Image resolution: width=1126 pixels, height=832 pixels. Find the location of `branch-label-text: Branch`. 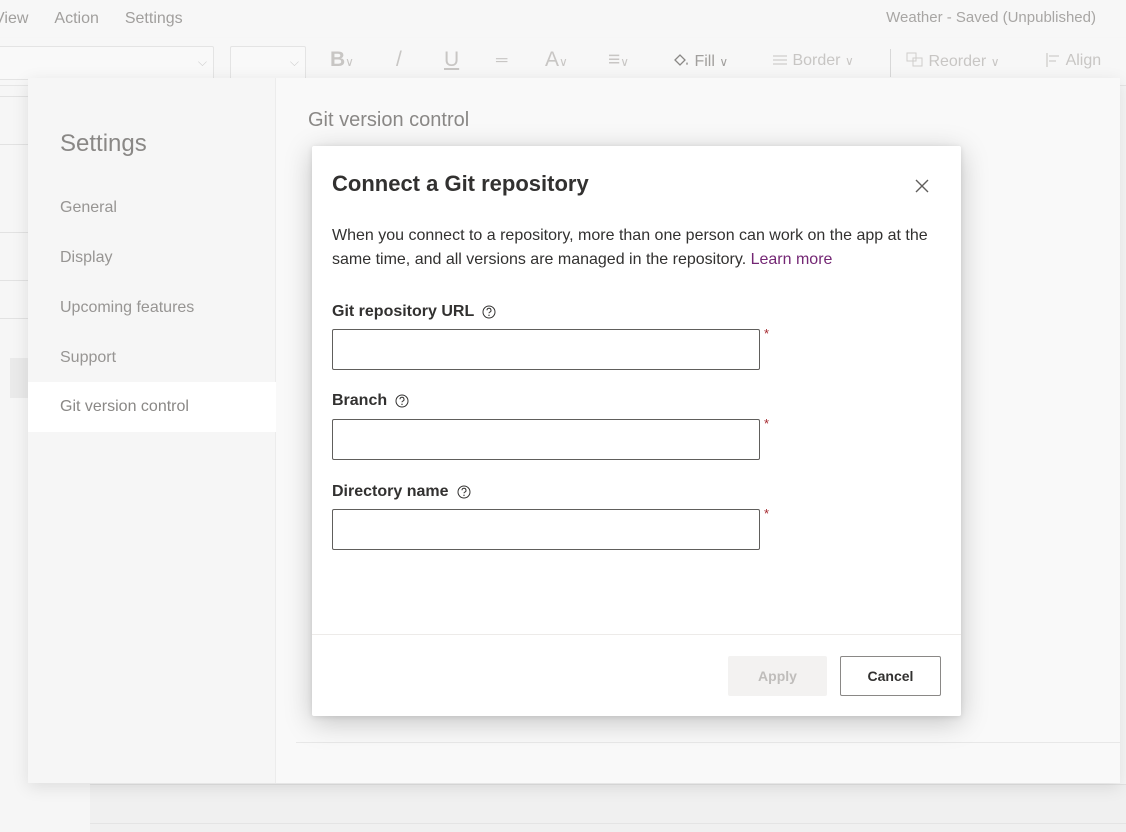

branch-label-text: Branch is located at coordinates (360, 400).